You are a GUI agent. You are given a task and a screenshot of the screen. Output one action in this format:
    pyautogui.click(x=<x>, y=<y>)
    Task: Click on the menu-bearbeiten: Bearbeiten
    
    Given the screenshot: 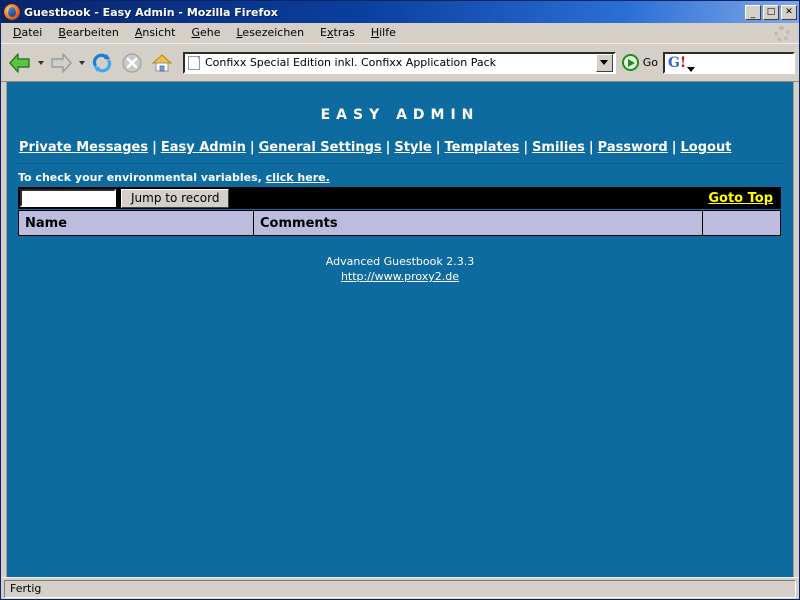 What is the action you would take?
    pyautogui.click(x=88, y=32)
    